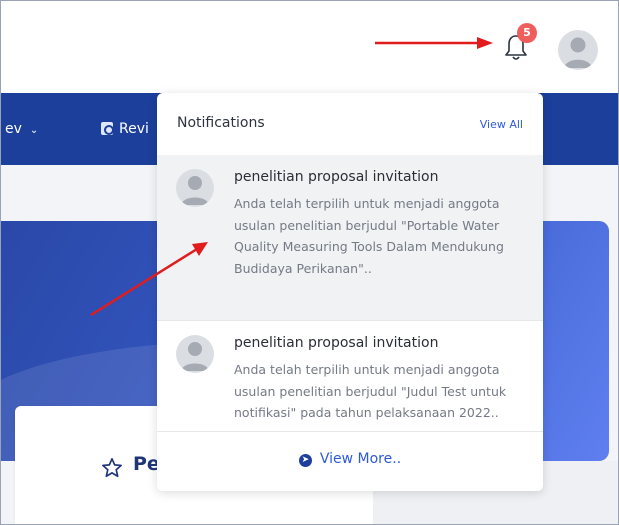  I want to click on nav-item-review: Revi, so click(125, 129).